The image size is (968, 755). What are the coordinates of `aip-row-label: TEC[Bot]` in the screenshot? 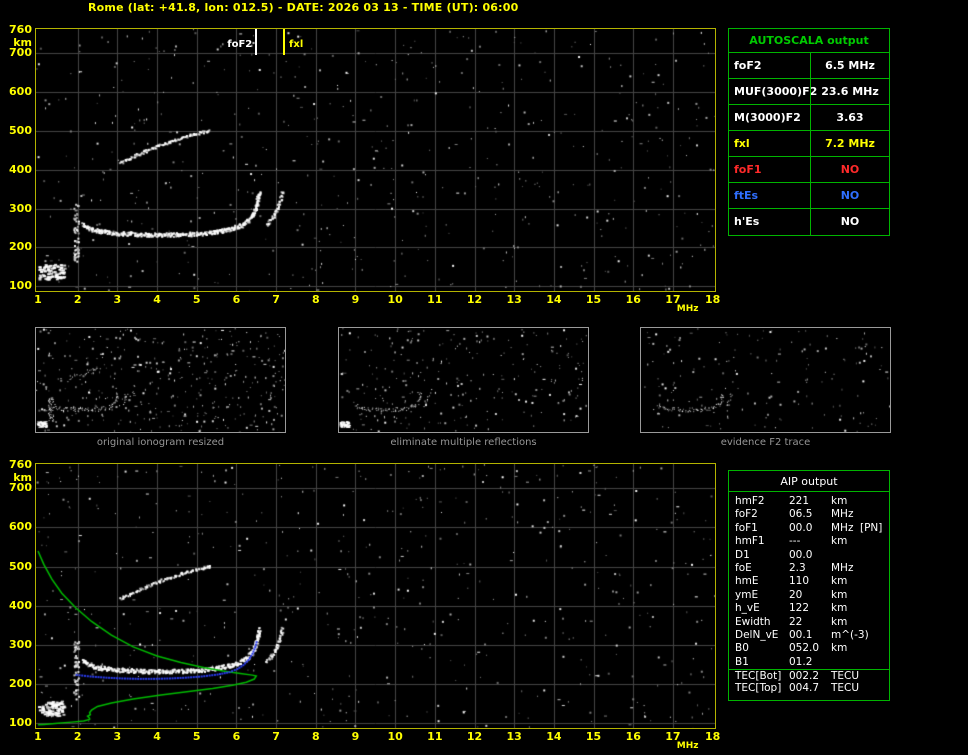 It's located at (758, 676).